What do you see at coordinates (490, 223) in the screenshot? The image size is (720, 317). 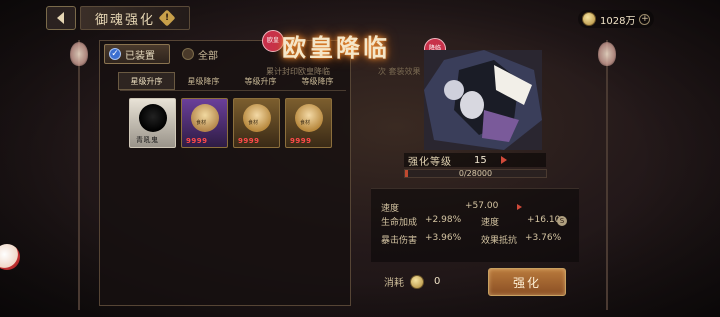 I see `sub-stat-name: 速度` at bounding box center [490, 223].